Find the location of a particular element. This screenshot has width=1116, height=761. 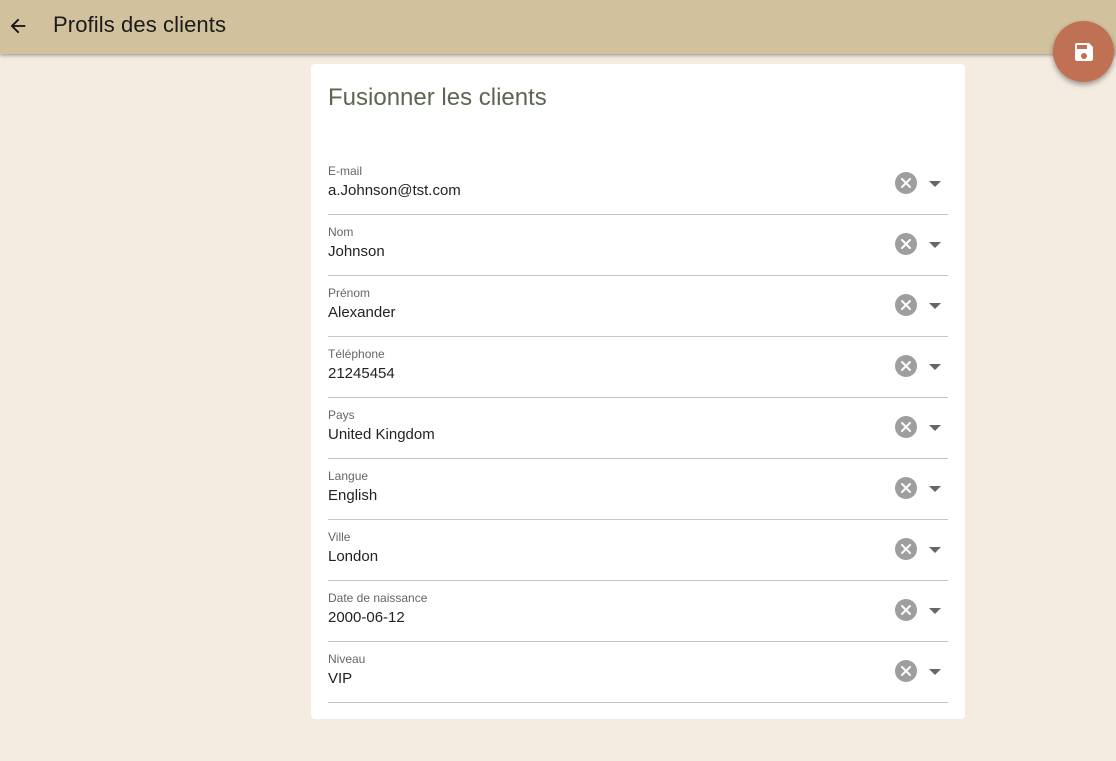

field-value: Alexander is located at coordinates (362, 312).